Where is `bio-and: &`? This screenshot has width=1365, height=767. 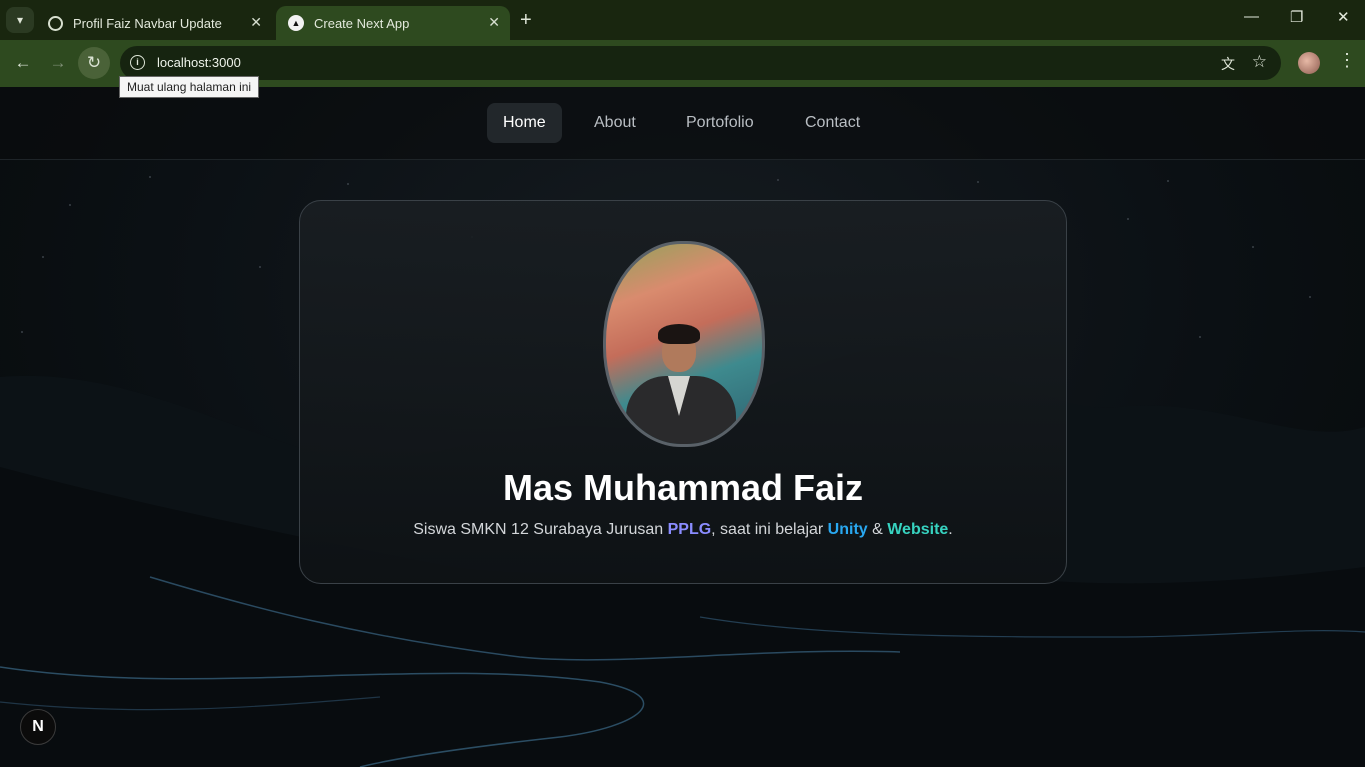
bio-and: & is located at coordinates (877, 529).